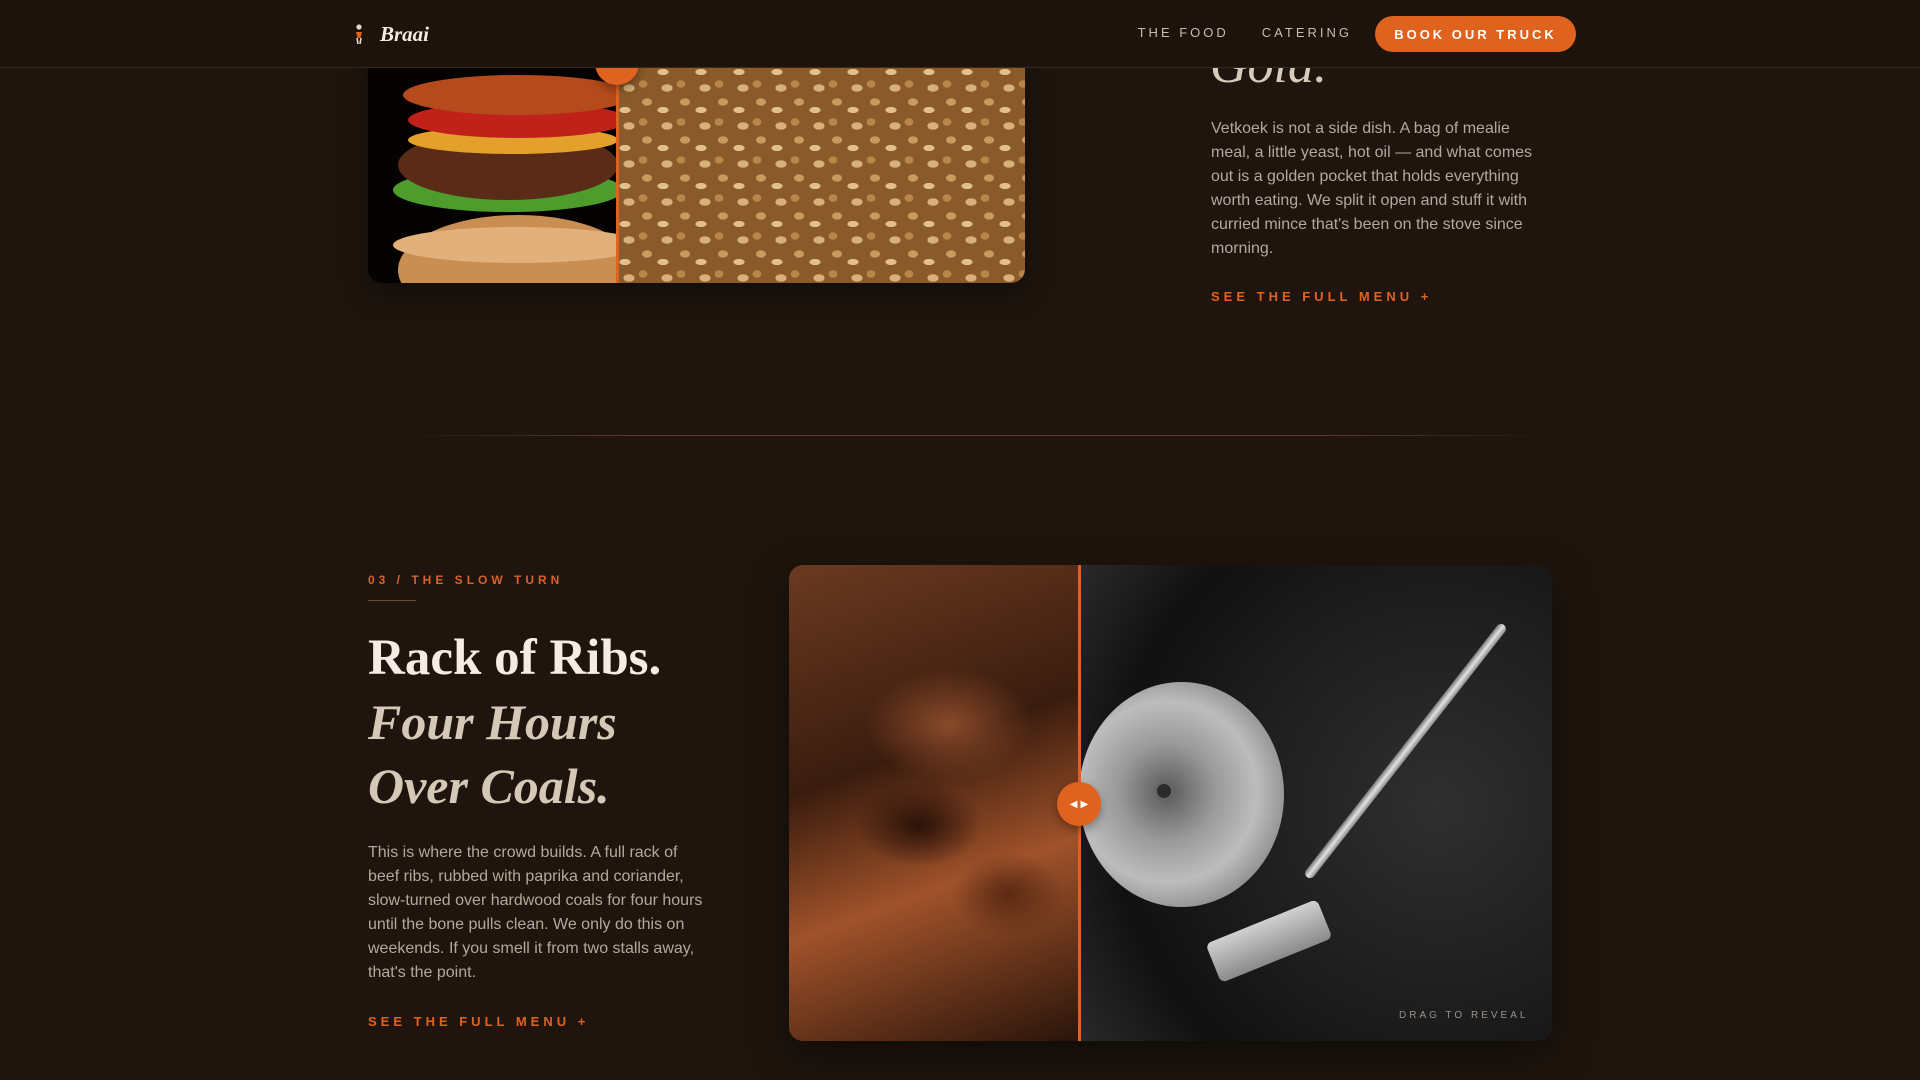 The width and height of the screenshot is (1920, 1080). Describe the element at coordinates (1079, 804) in the screenshot. I see `compare-handle: ◀ ▶` at that location.